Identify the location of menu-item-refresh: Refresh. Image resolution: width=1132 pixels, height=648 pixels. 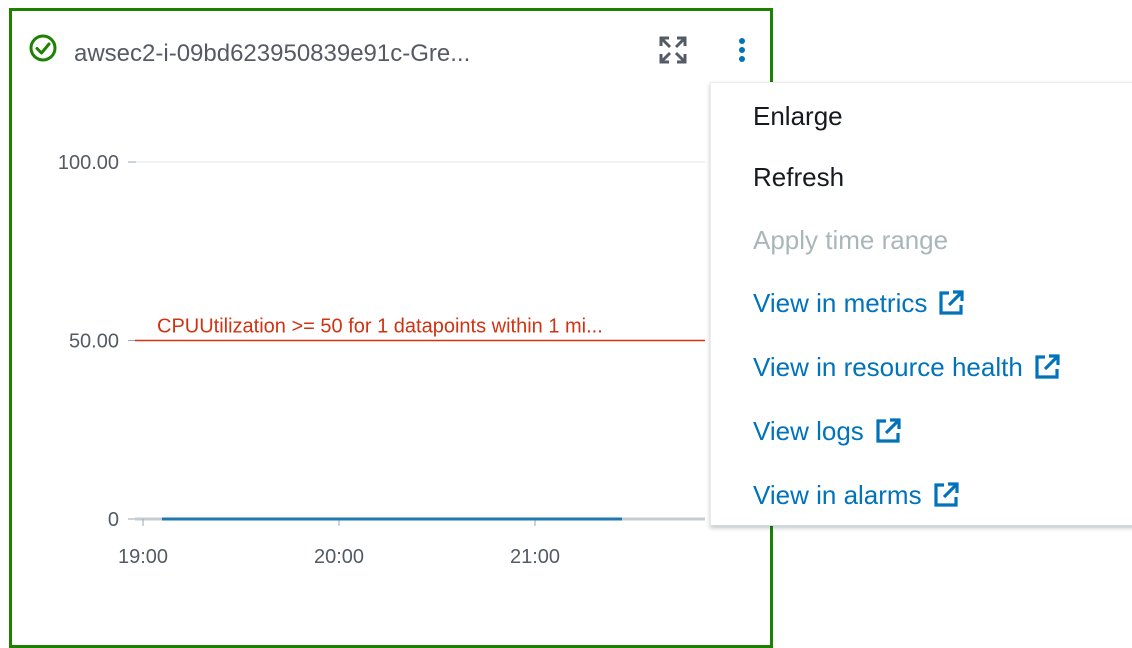
(798, 177).